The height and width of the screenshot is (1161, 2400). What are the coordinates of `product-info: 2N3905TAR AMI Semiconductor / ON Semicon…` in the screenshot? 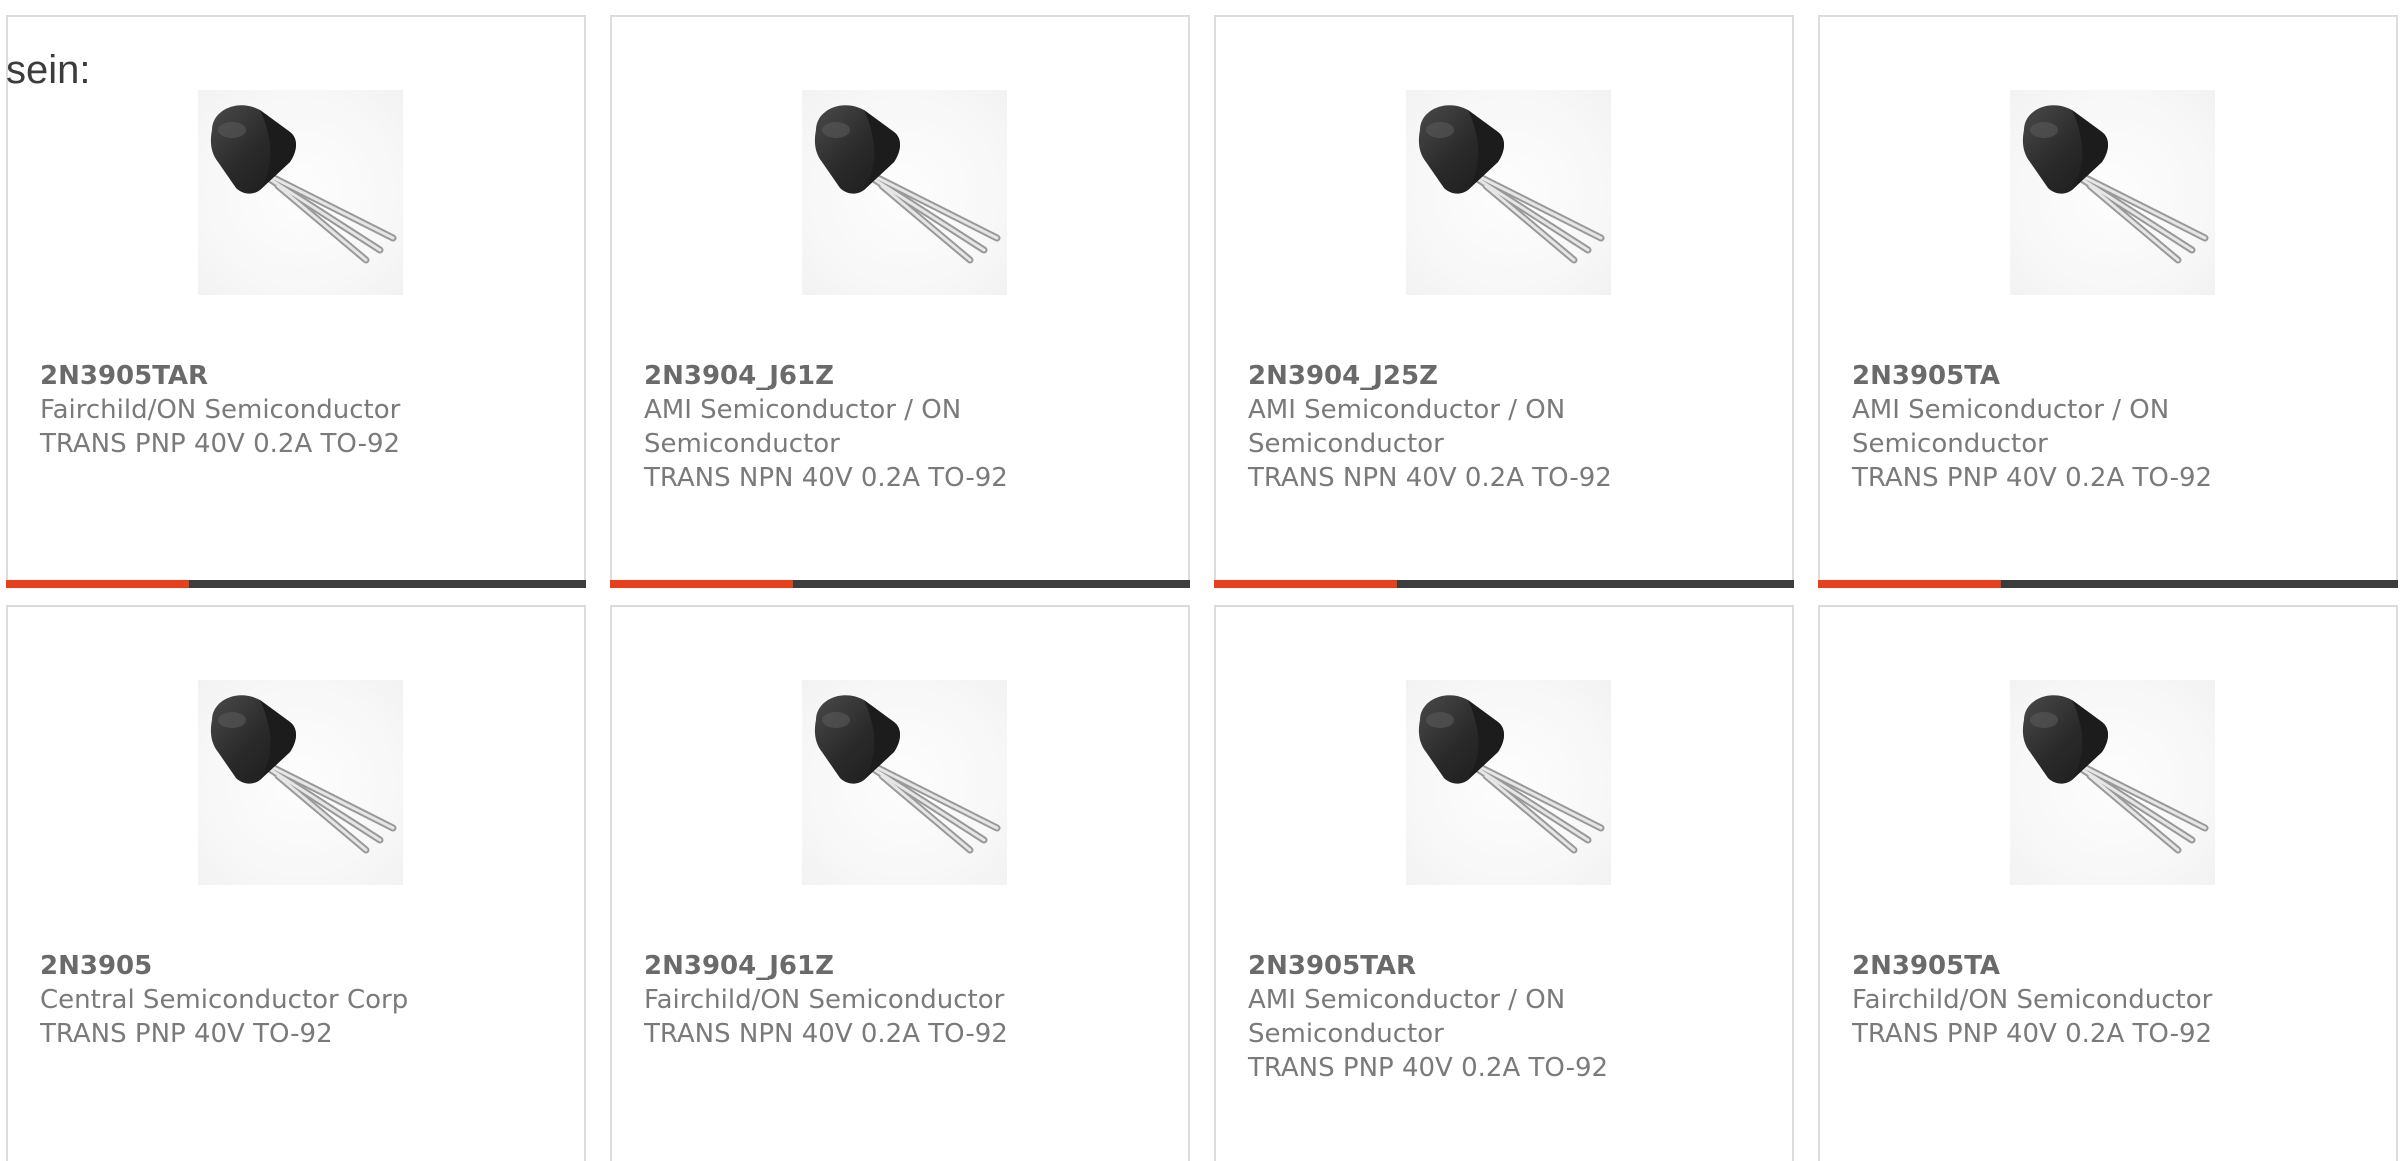 It's located at (1458, 1017).